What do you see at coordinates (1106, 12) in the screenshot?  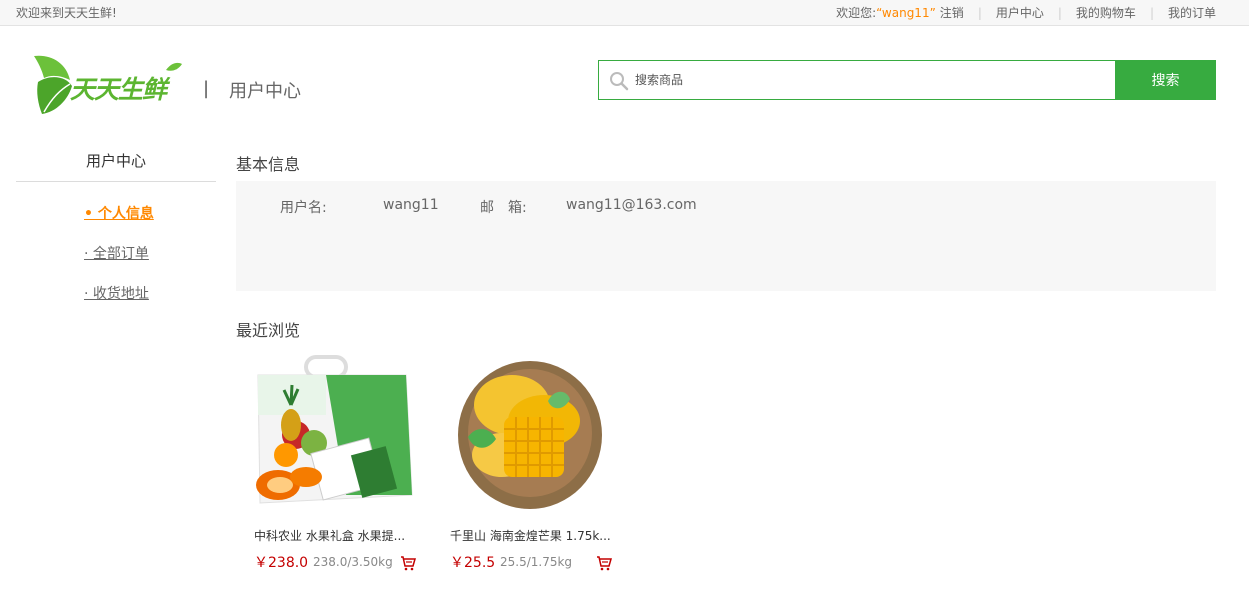 I see `cart-link: 我的购物车` at bounding box center [1106, 12].